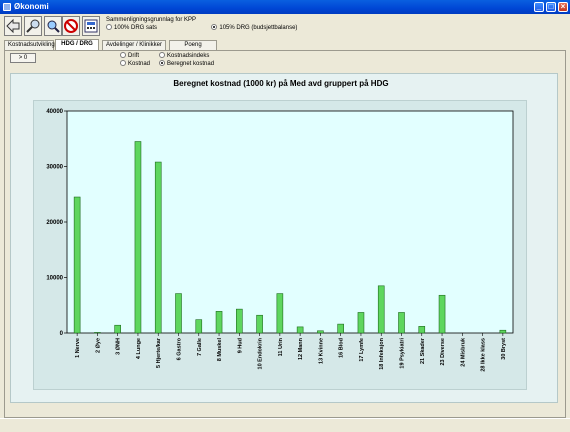  I want to click on back-arrow-icon, so click(13, 26).